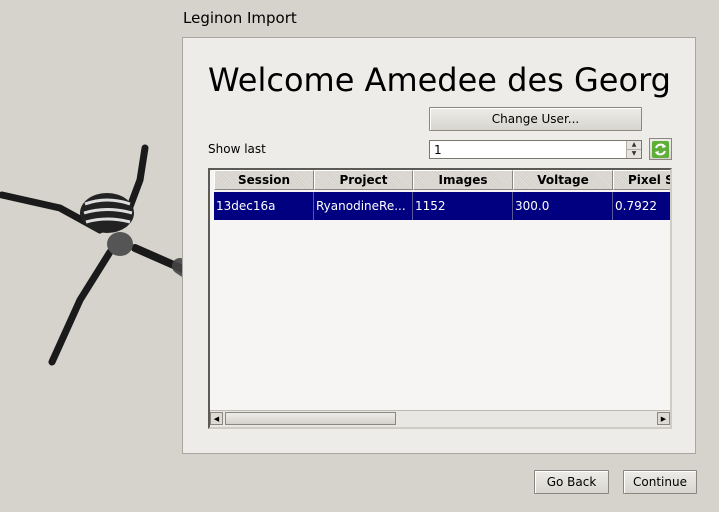  I want to click on cell-voltage: 300.0, so click(563, 206).